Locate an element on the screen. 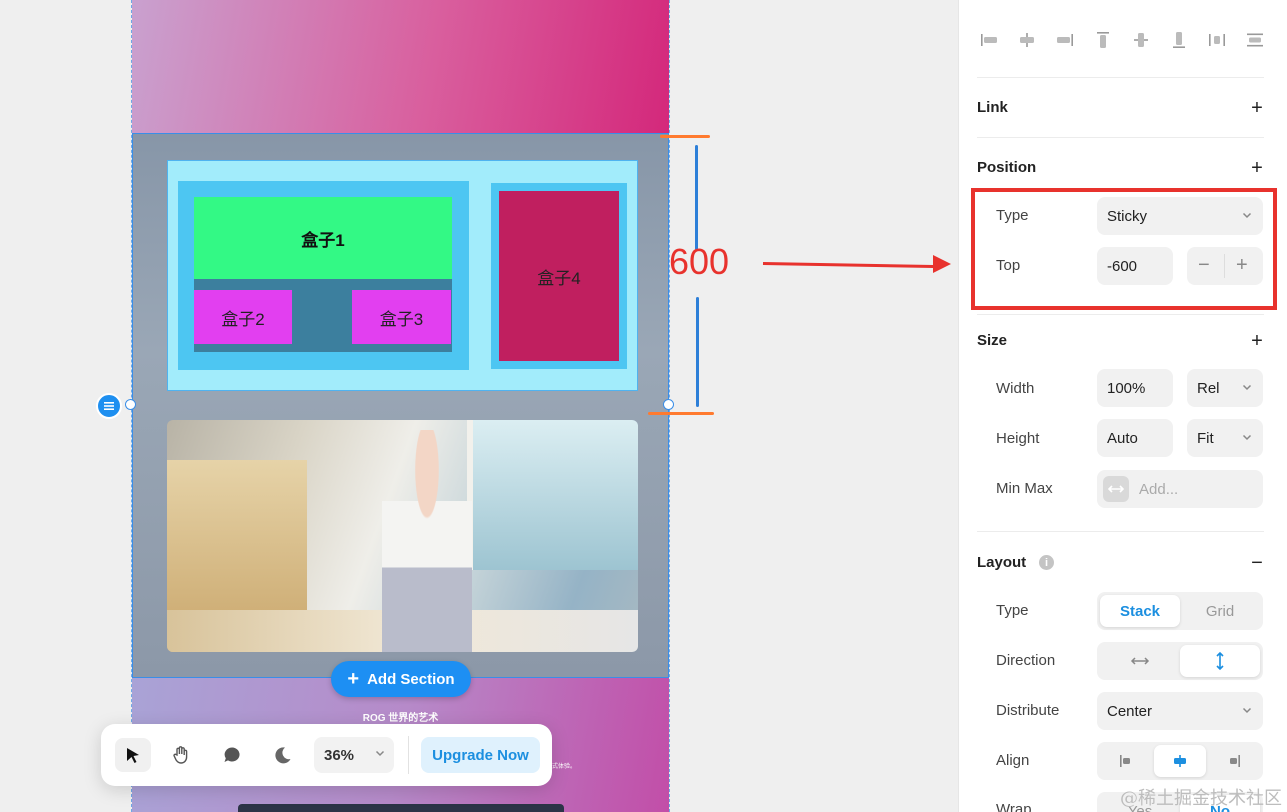 This screenshot has height=812, width=1287. size-section-title: Size is located at coordinates (992, 340).